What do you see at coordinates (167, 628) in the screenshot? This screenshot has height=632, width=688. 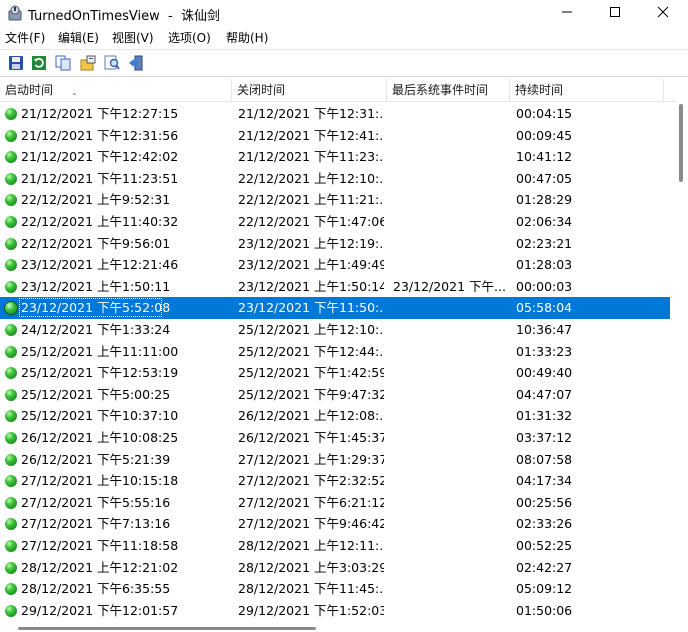 I see `horizontal-scroll-thumb` at bounding box center [167, 628].